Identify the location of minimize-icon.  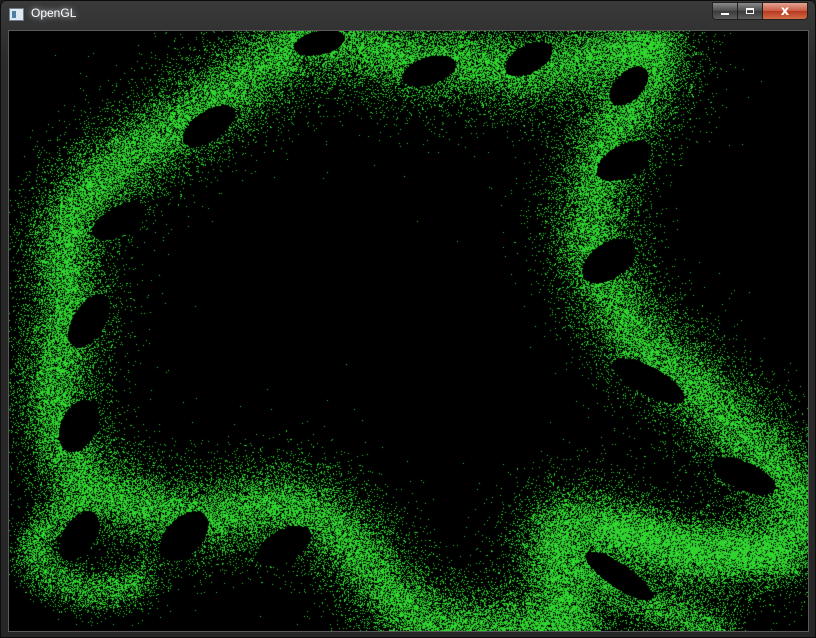
(725, 13).